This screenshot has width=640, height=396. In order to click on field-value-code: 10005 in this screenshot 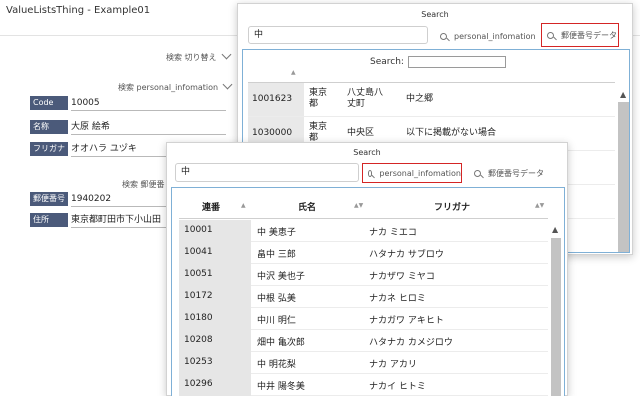, I will do `click(85, 103)`.